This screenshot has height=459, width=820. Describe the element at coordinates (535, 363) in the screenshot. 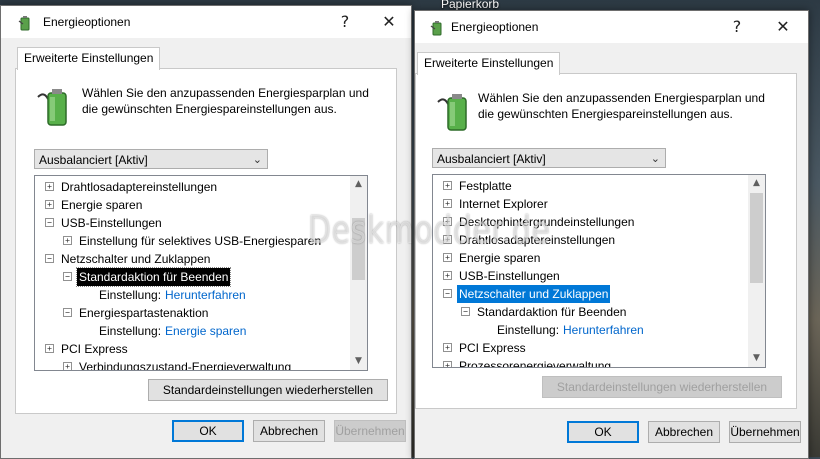

I see `tree-item-label: Prozessorenergieverwaltung` at that location.